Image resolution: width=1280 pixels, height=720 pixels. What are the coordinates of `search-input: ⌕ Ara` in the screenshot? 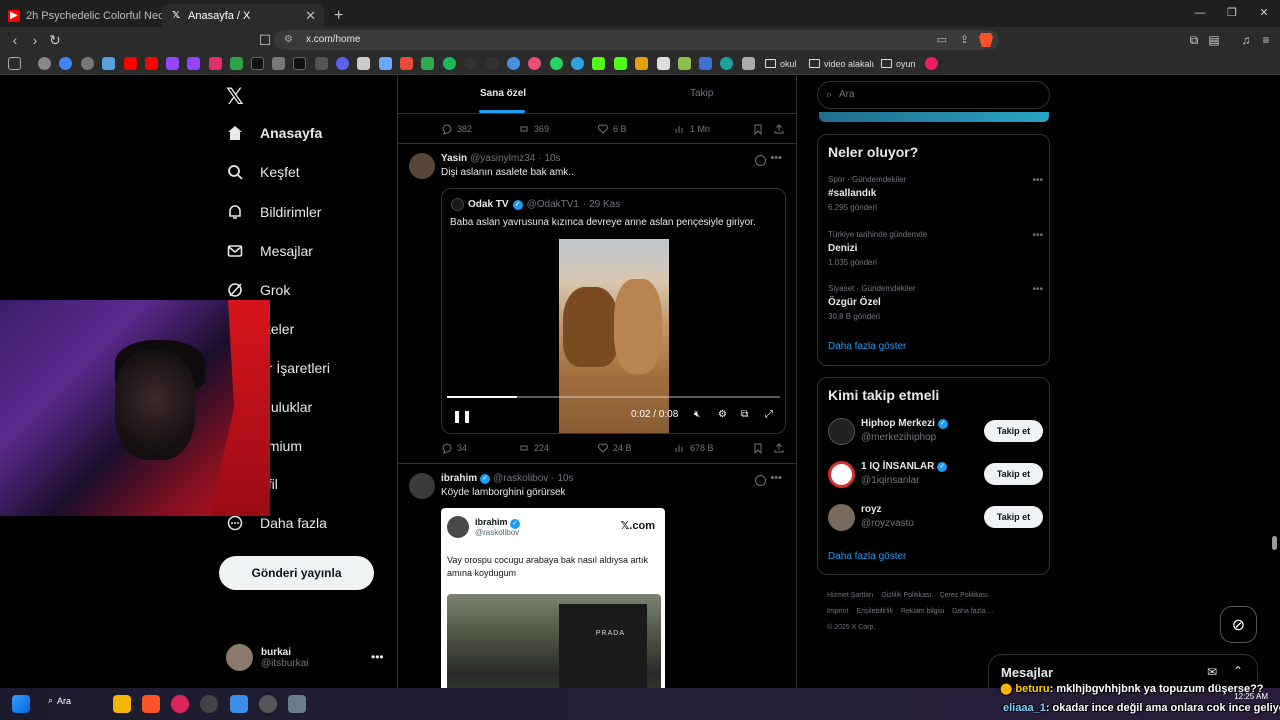 It's located at (933, 95).